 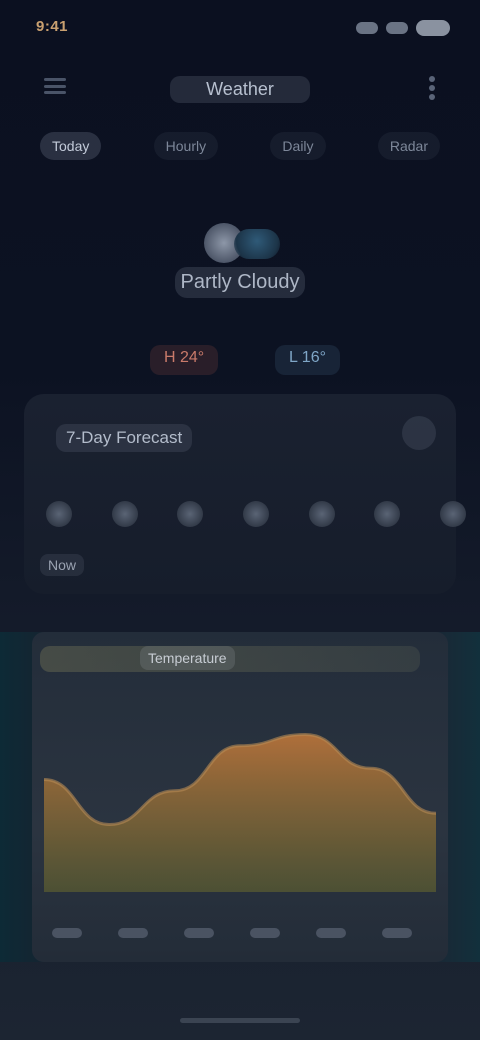 I want to click on chart-label: Temperature, so click(x=187, y=658).